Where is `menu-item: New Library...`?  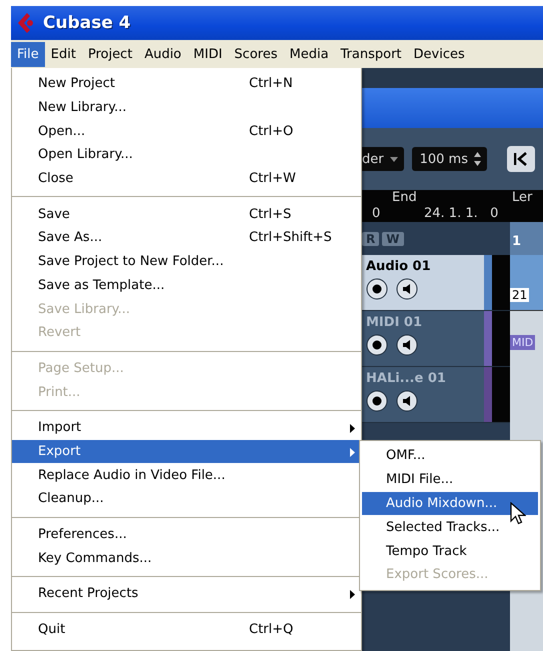 menu-item: New Library... is located at coordinates (186, 108).